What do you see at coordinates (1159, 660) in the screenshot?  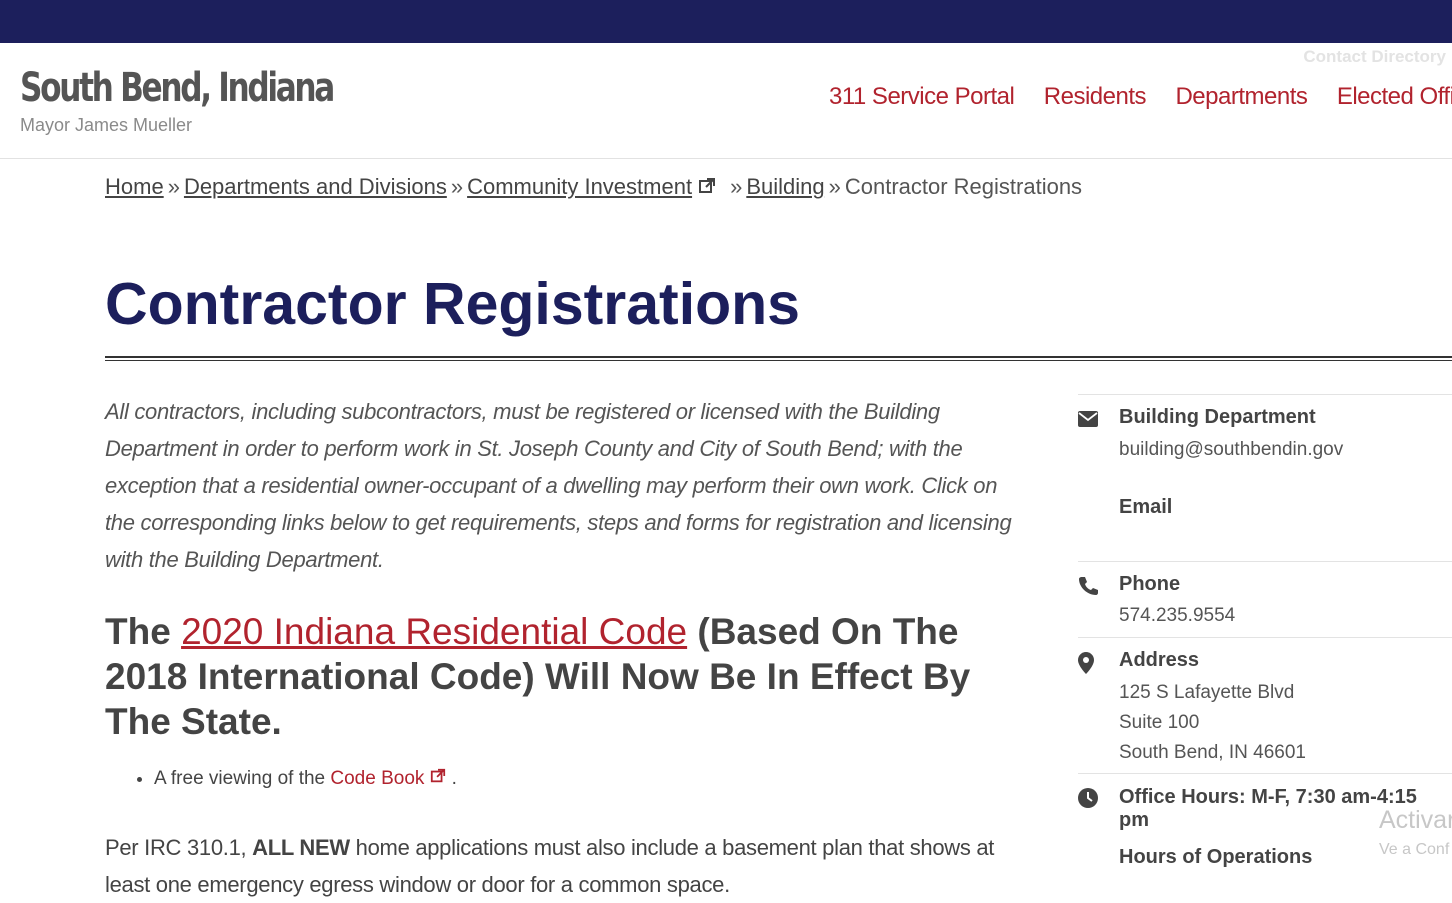 I see `address-label: Address` at bounding box center [1159, 660].